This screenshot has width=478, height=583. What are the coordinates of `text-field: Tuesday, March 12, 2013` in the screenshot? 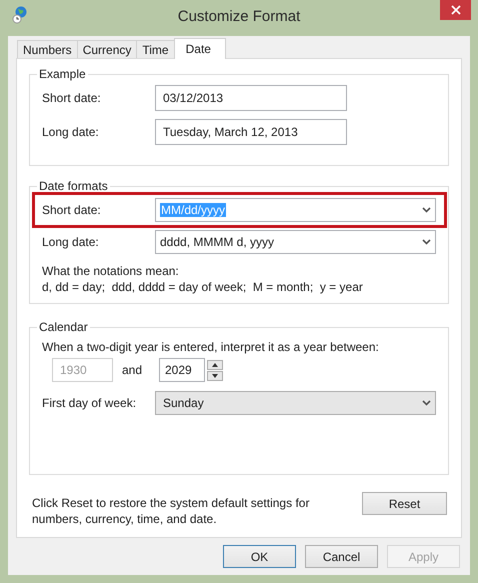 It's located at (251, 132).